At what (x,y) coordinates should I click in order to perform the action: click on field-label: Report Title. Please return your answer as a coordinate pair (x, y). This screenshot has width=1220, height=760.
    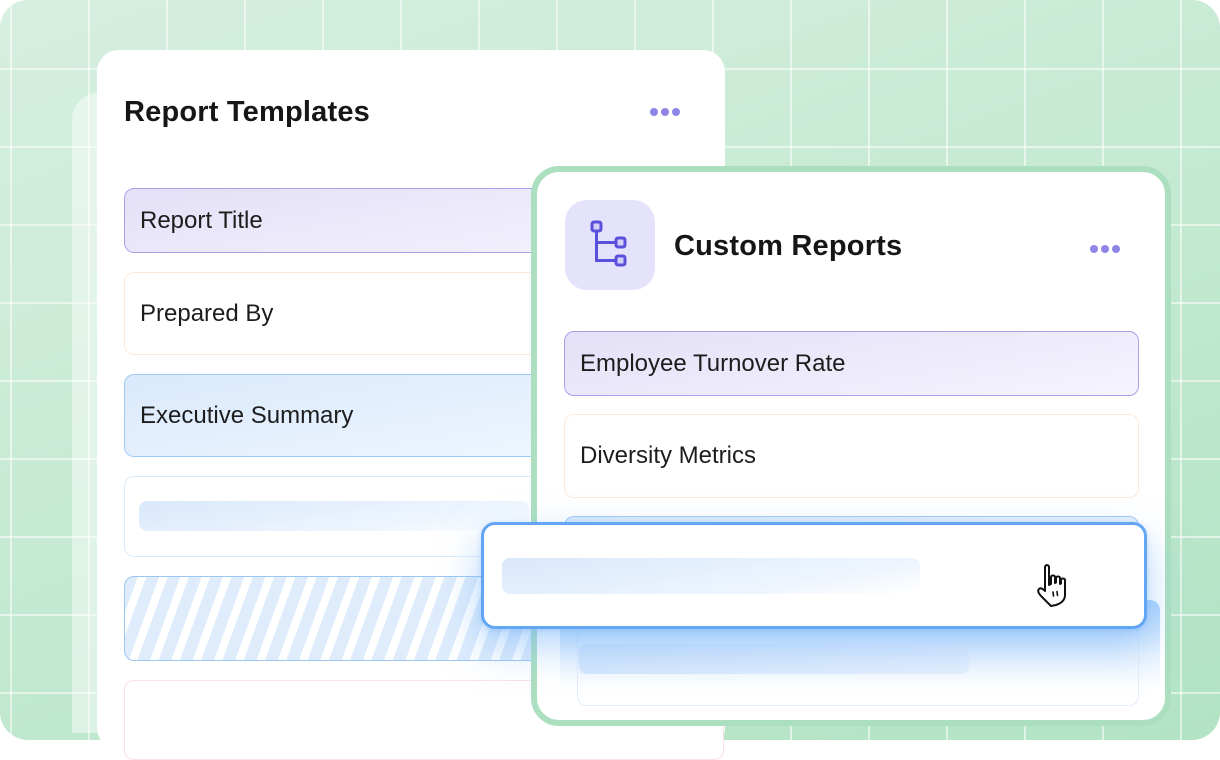
    Looking at the image, I should click on (201, 220).